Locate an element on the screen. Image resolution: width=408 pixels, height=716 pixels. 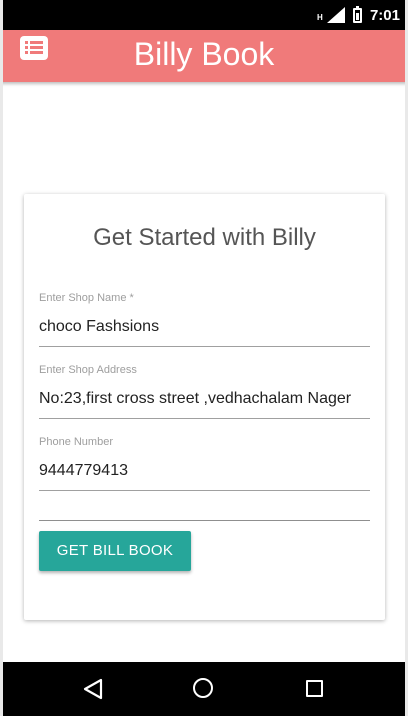
shop-name-field: Enter Shop Name * choco Fashsions is located at coordinates (204, 319).